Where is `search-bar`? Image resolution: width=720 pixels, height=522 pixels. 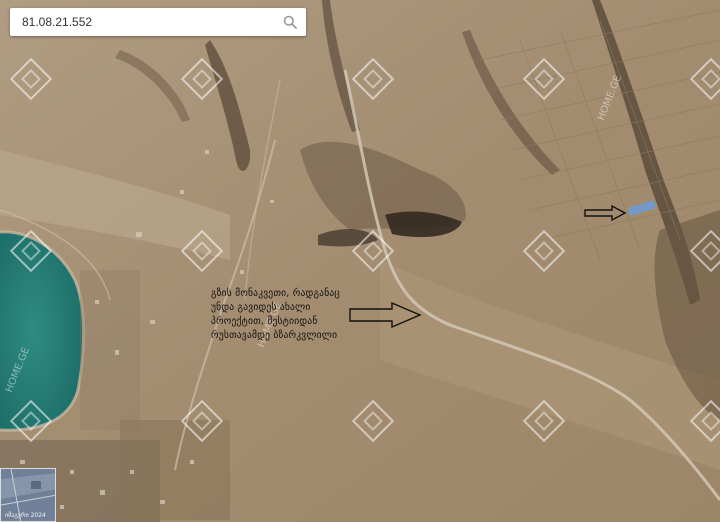 search-bar is located at coordinates (158, 22).